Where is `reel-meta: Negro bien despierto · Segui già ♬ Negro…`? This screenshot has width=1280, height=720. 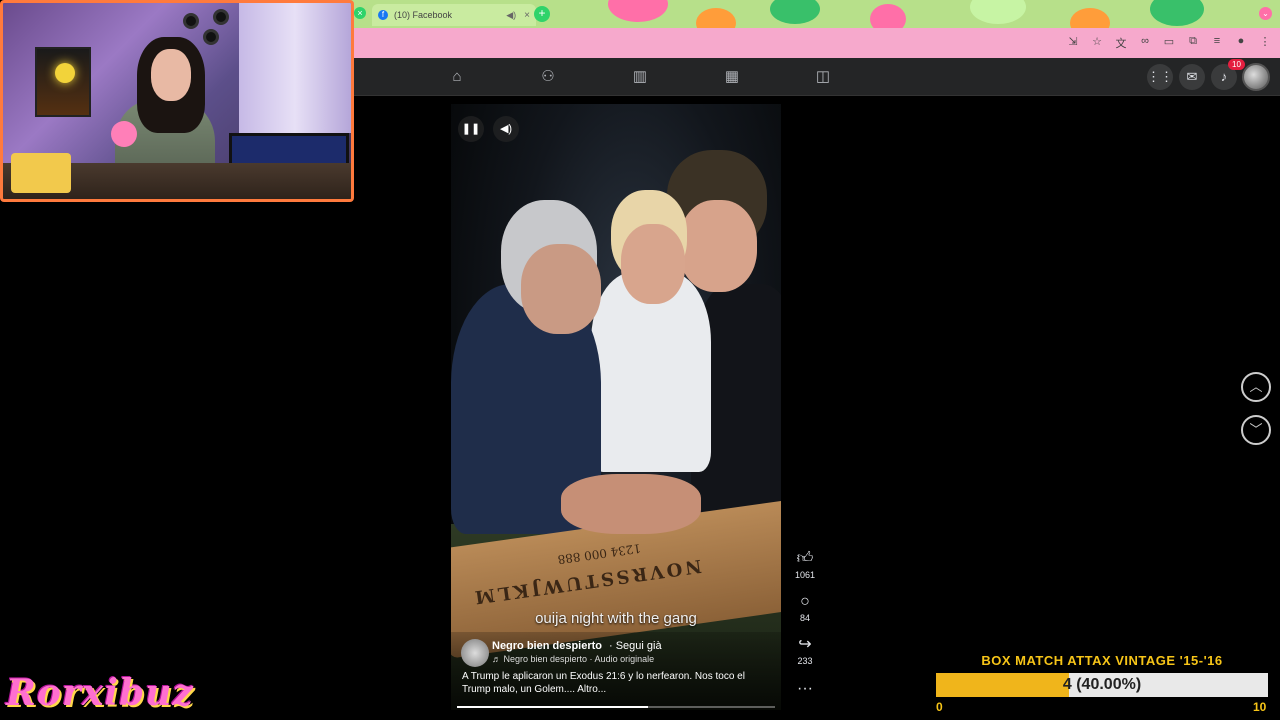 reel-meta: Negro bien despierto · Segui già ♬ Negro… is located at coordinates (616, 671).